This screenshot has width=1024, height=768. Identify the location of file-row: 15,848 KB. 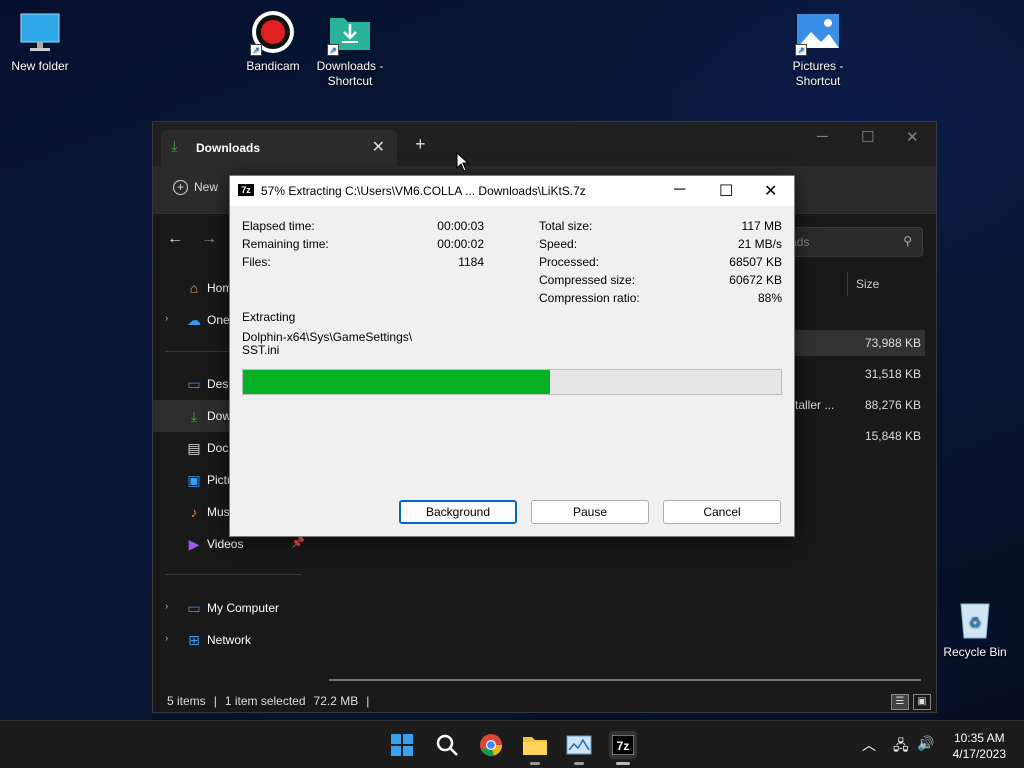
(855, 436).